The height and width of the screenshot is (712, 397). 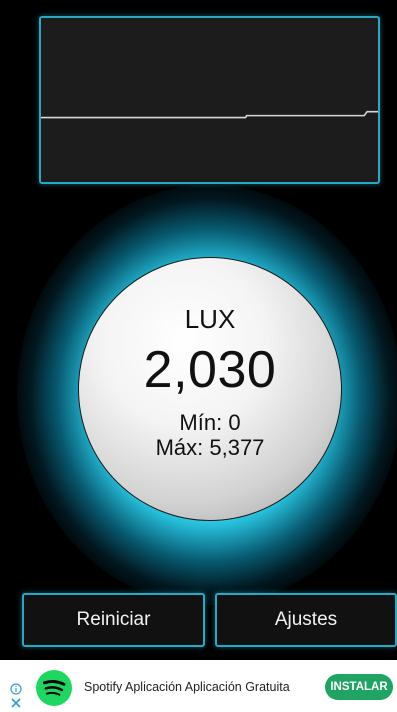 What do you see at coordinates (113, 620) in the screenshot?
I see `reset-button: Reiniciar` at bounding box center [113, 620].